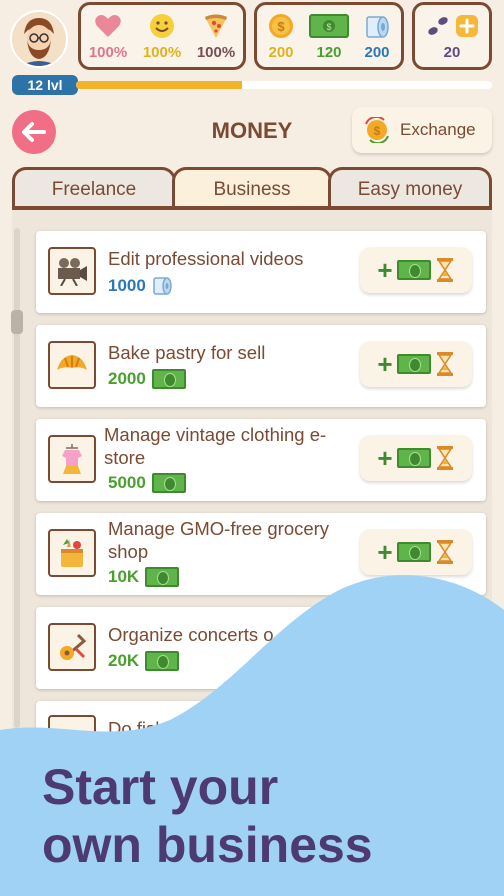 This screenshot has height=896, width=504. I want to click on money-value: 120, so click(329, 52).